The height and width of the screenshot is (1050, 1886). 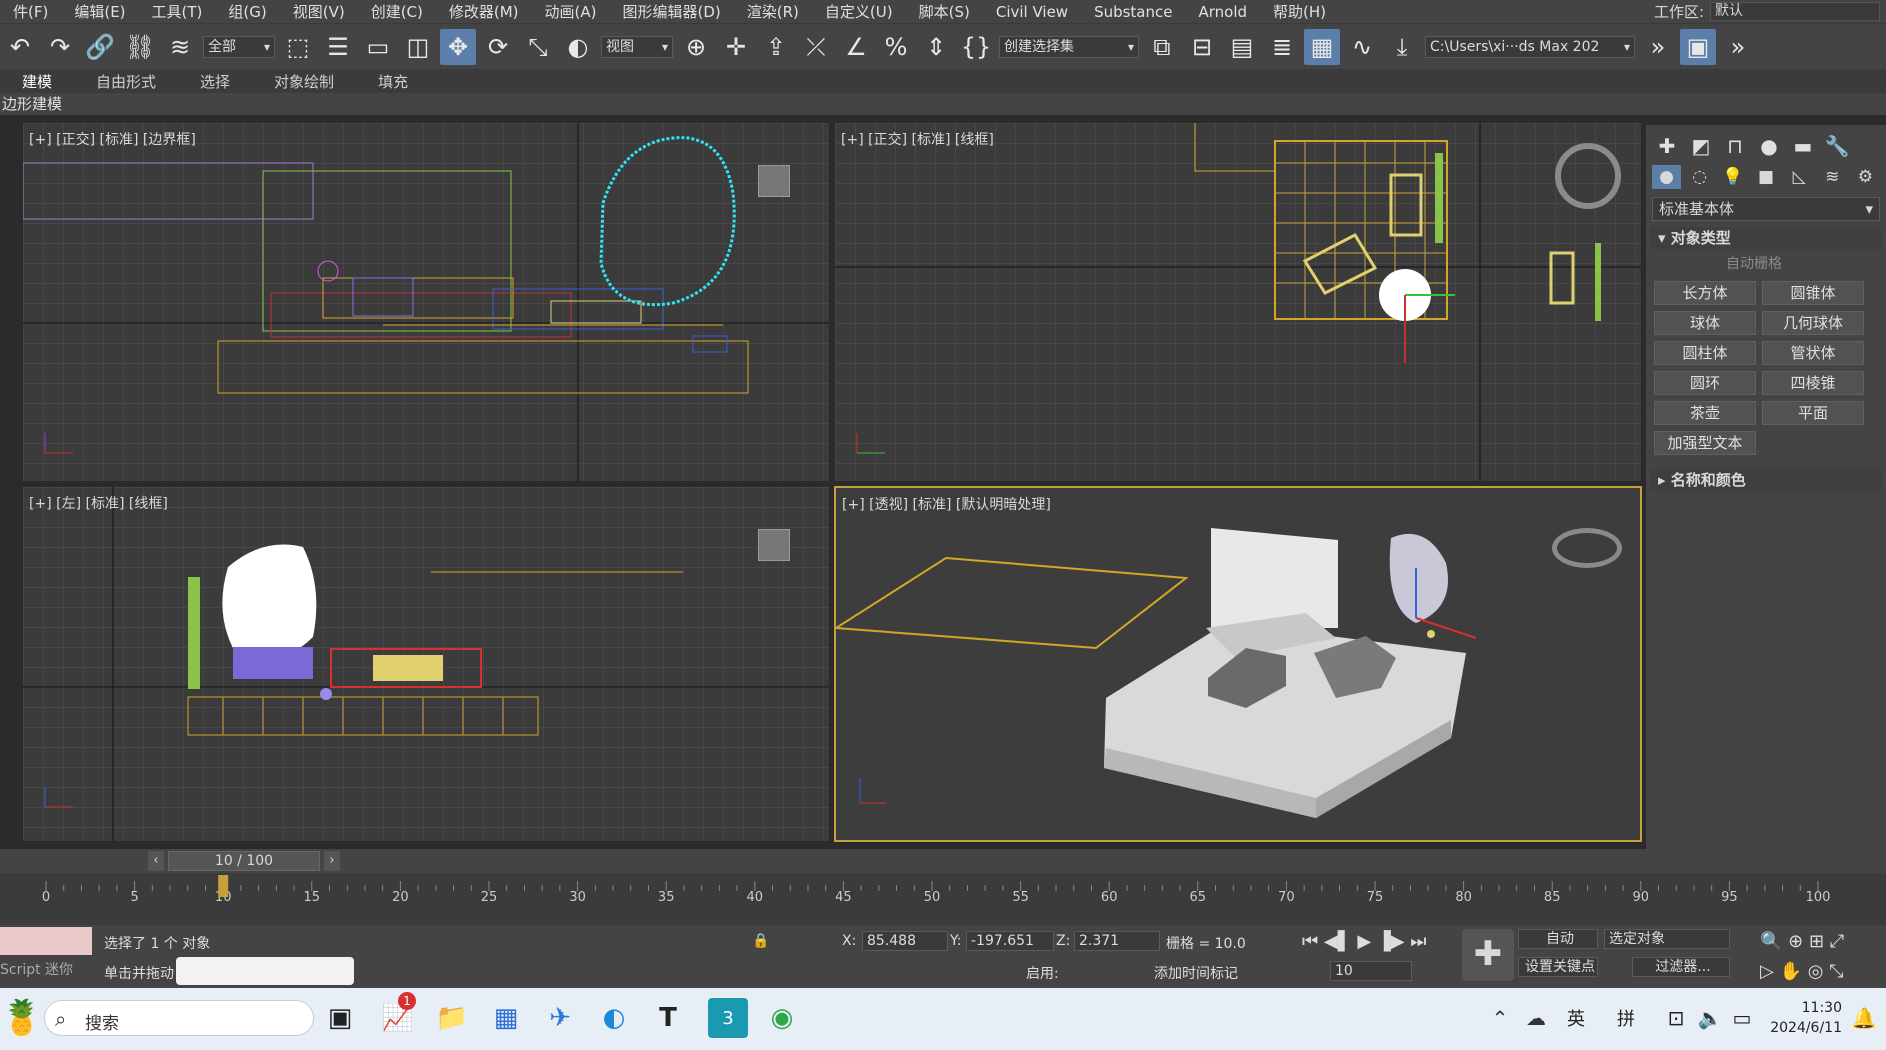 What do you see at coordinates (1865, 177) in the screenshot?
I see `systems-icon: ⚙` at bounding box center [1865, 177].